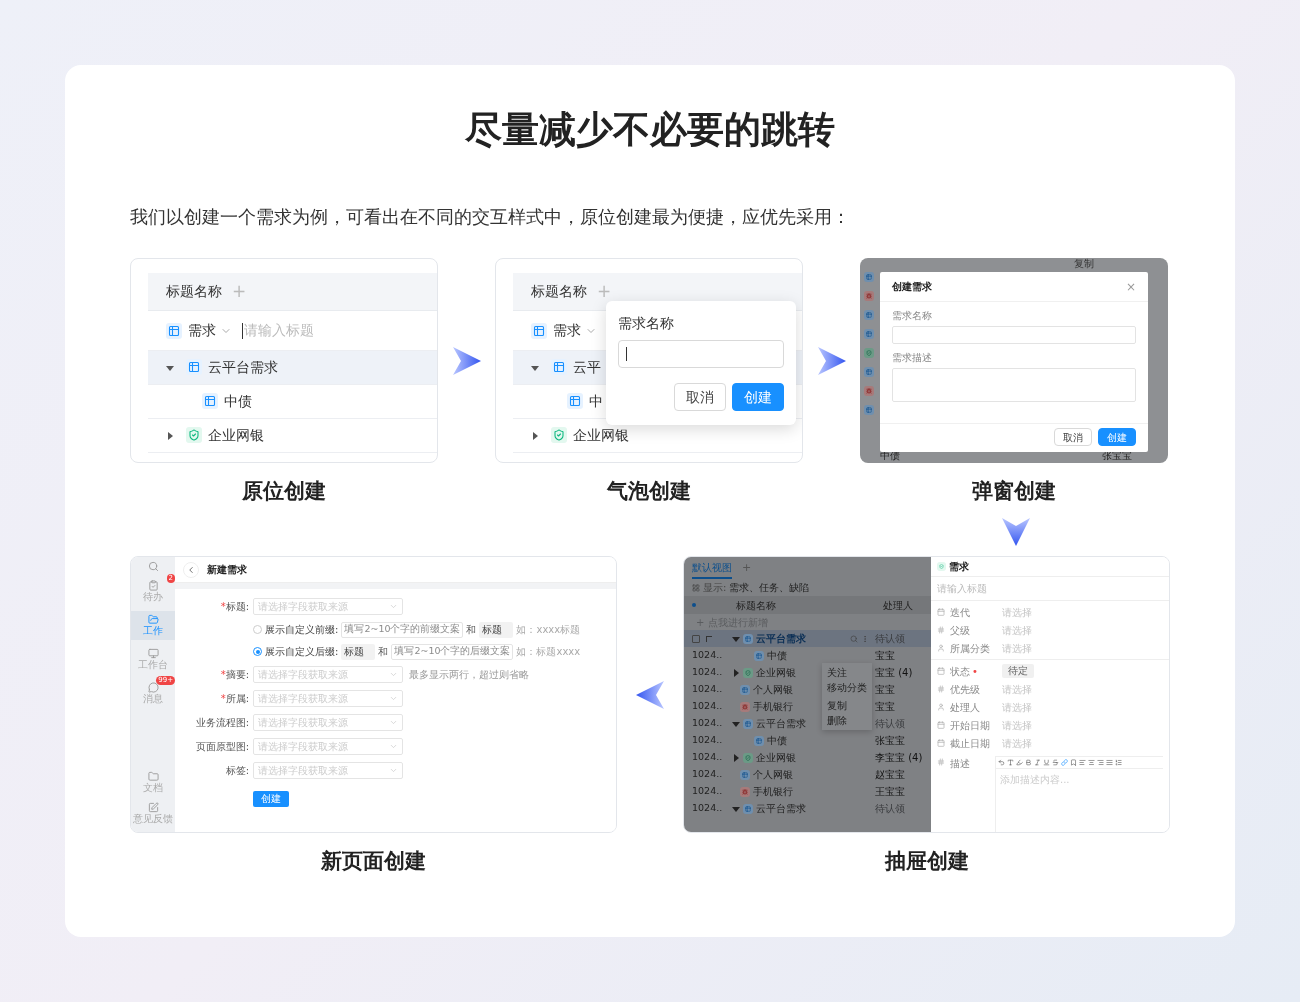 The image size is (1300, 1002). What do you see at coordinates (847, 672) in the screenshot?
I see `menu-item: 关注` at bounding box center [847, 672].